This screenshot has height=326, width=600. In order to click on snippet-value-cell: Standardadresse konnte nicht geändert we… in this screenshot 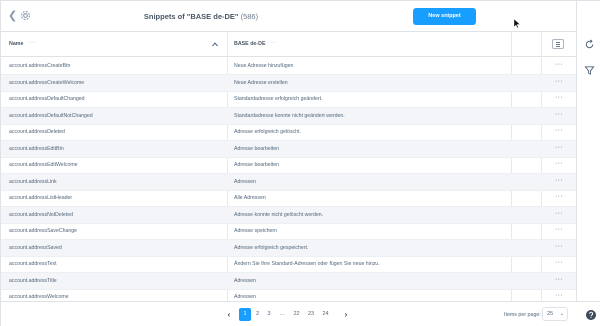, I will do `click(289, 116)`.